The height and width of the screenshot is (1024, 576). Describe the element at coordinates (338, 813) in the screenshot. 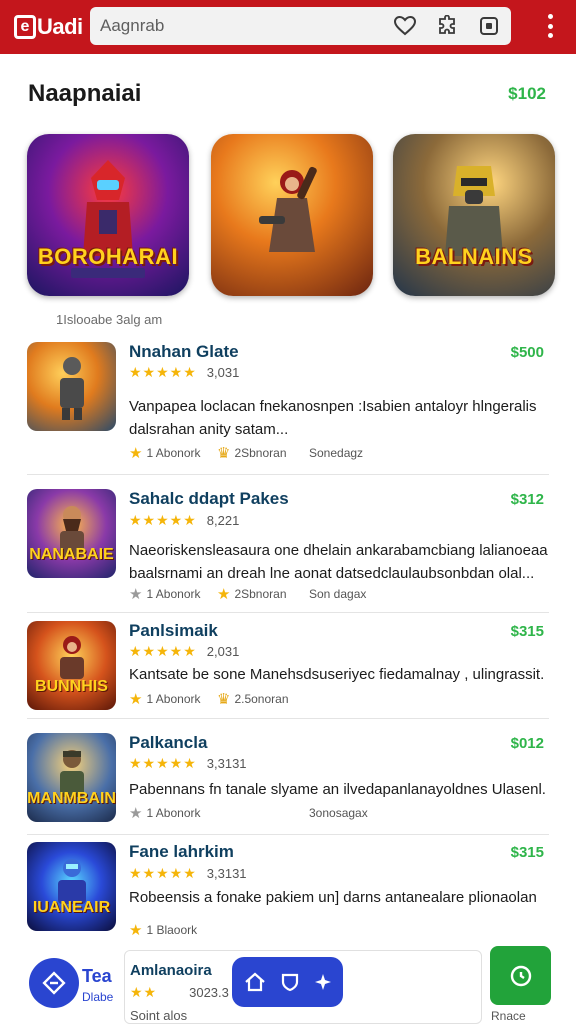

I see `meta-tag: 3onosagax` at that location.